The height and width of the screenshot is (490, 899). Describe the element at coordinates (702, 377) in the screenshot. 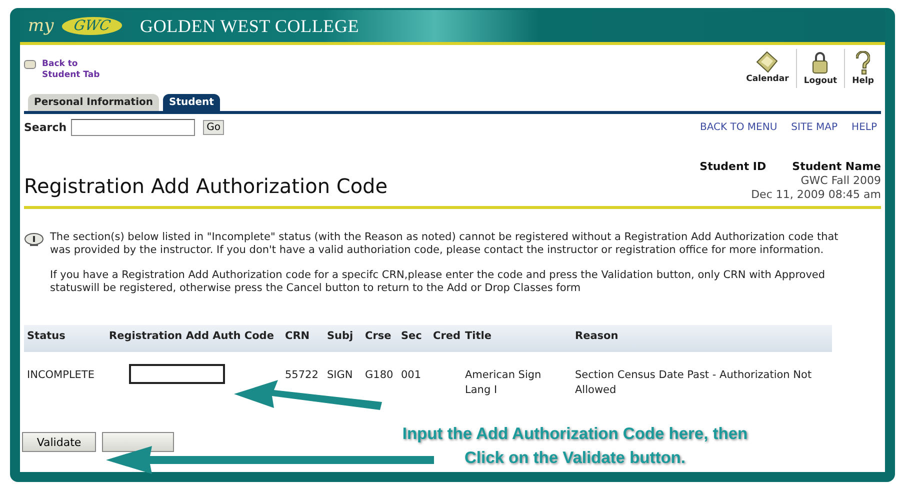

I see `reason-cell: Section Census Date Past - Authorization Not Allowed` at that location.